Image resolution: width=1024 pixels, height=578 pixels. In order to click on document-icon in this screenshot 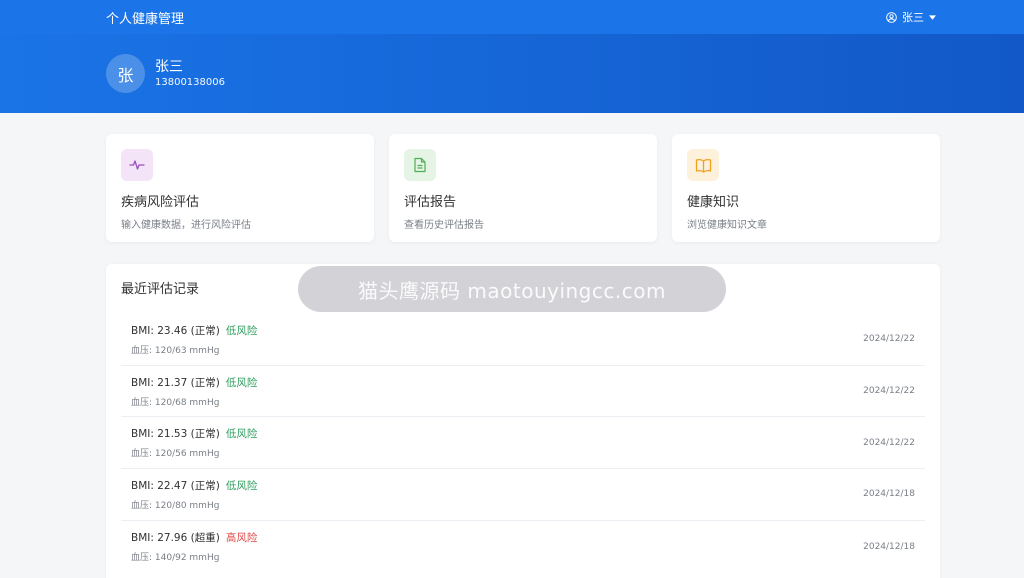, I will do `click(420, 165)`.